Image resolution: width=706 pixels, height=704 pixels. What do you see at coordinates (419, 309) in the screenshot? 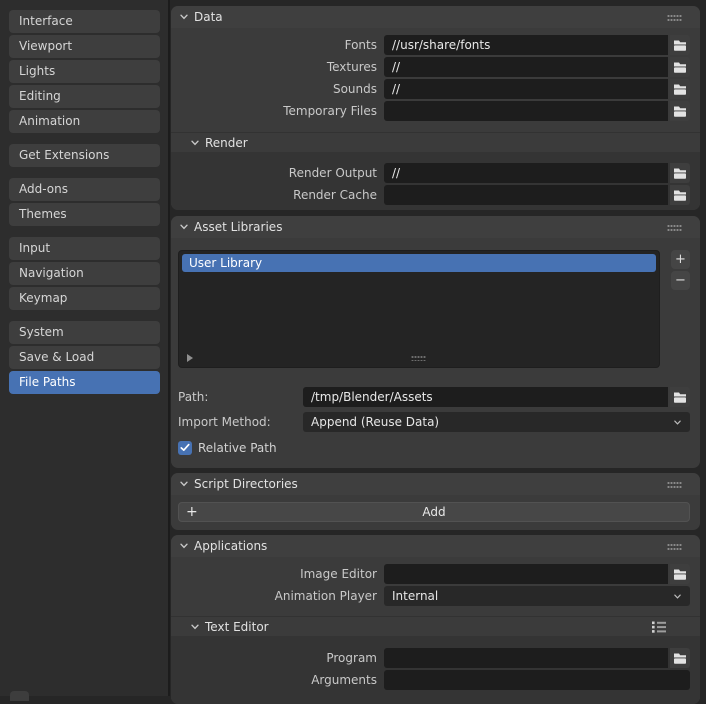
I see `asset-library-list: User Library` at bounding box center [419, 309].